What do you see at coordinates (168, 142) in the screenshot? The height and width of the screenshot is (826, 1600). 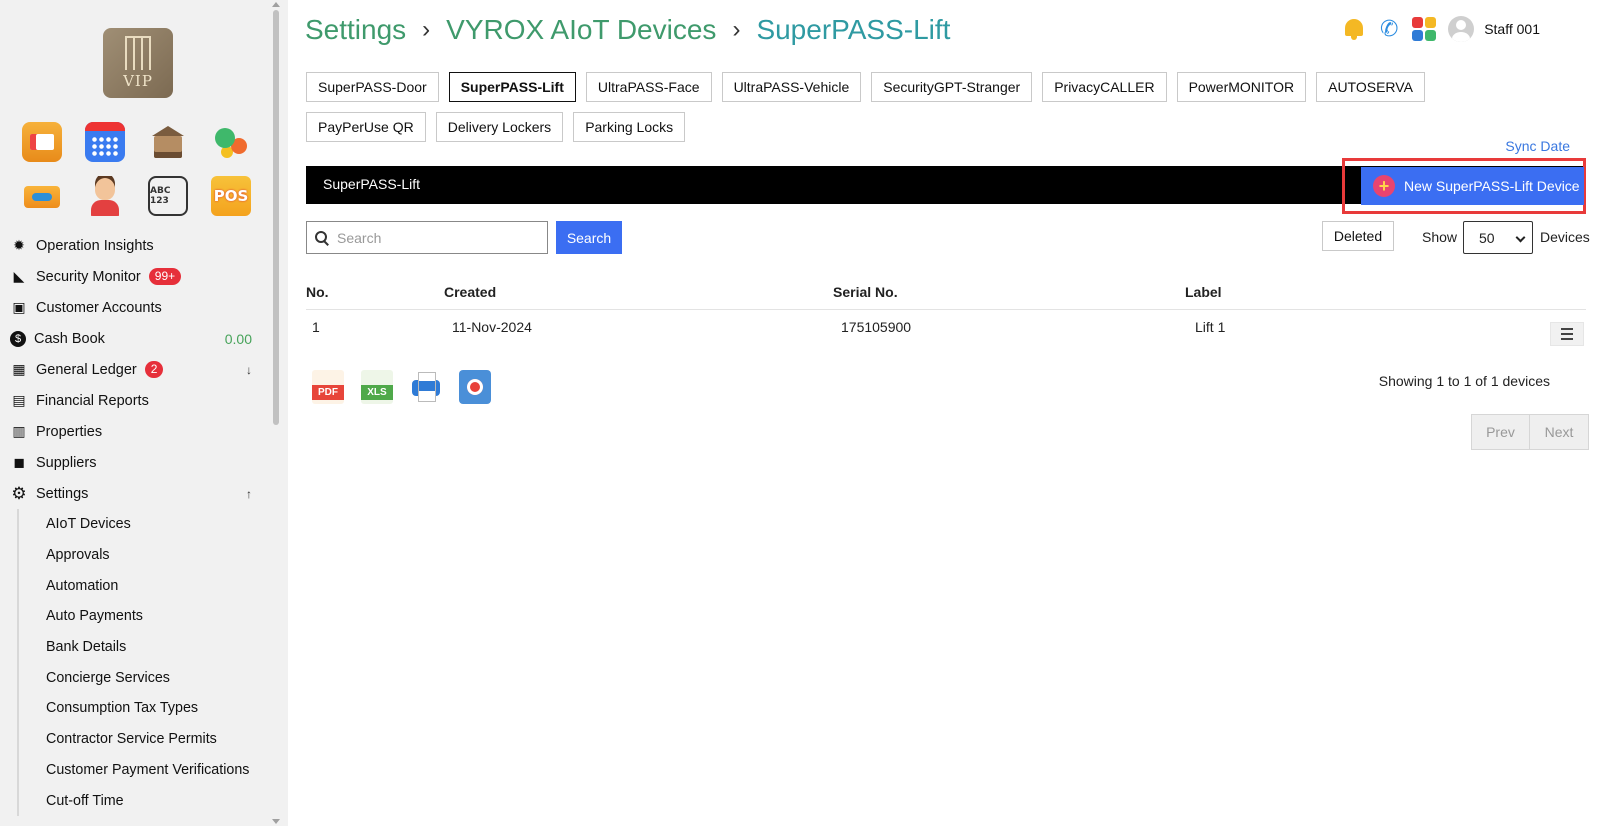 I see `bank-icon` at bounding box center [168, 142].